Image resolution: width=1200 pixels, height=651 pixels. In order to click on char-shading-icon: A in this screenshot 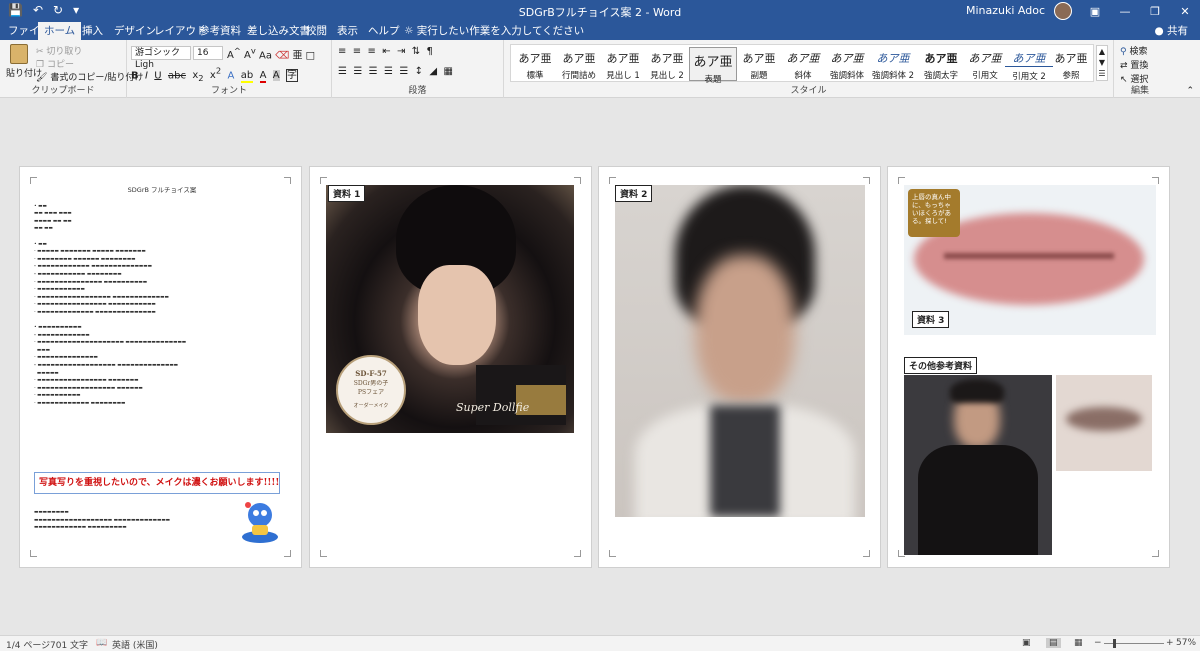, I will do `click(276, 76)`.